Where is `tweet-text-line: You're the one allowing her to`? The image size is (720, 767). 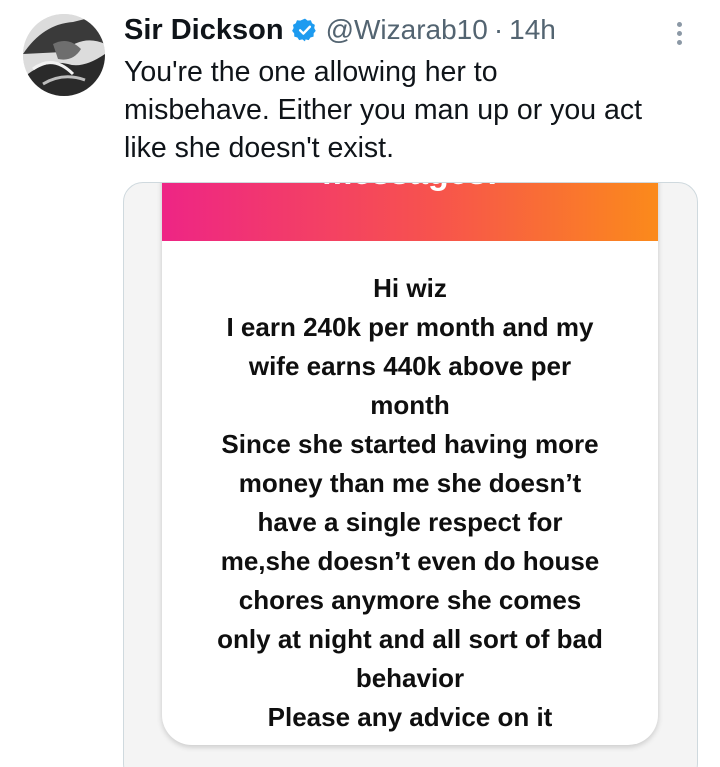
tweet-text-line: You're the one allowing her to is located at coordinates (311, 72).